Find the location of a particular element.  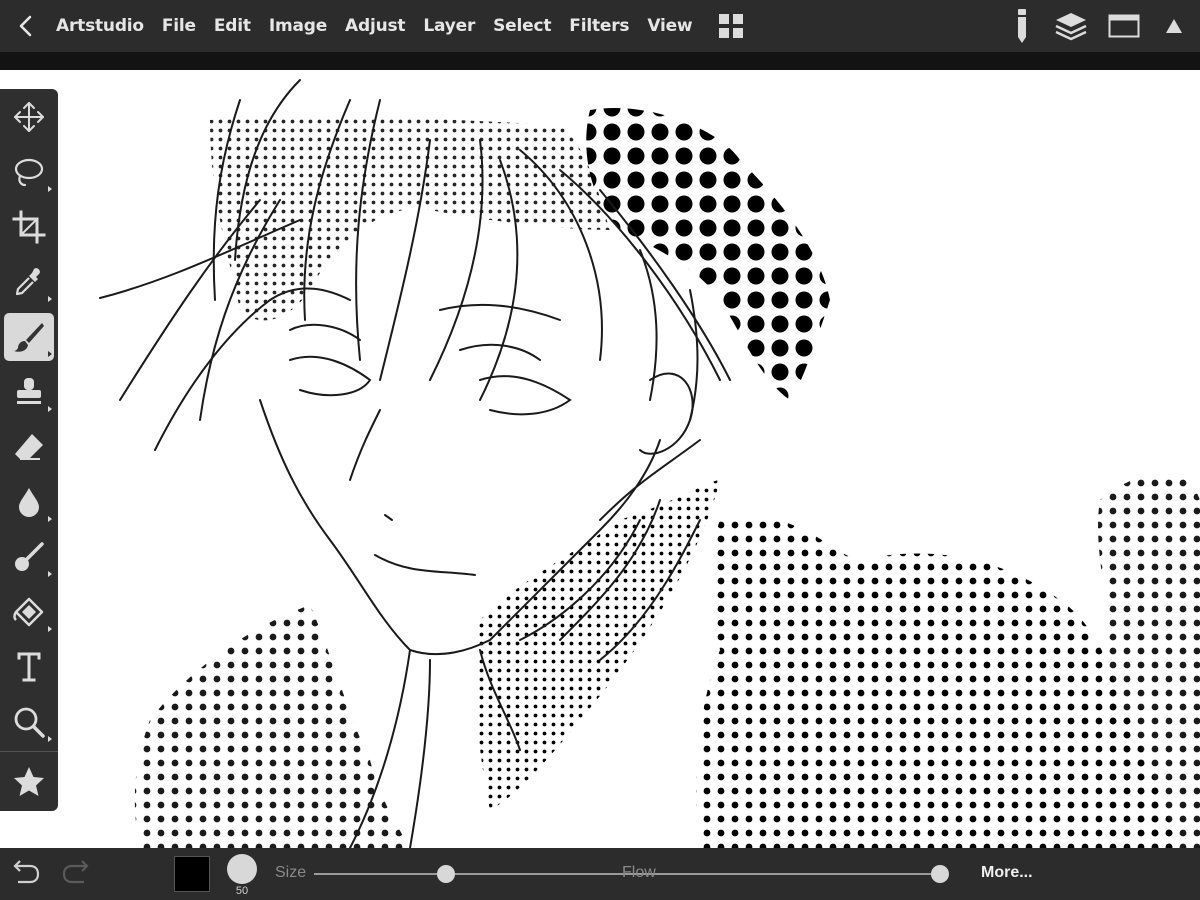

eraser-icon is located at coordinates (29, 447).